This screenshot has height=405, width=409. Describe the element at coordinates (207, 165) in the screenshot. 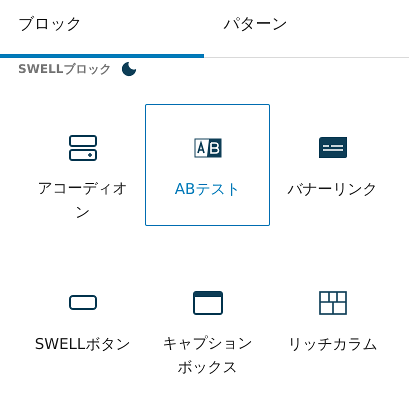

I see `block-item: ABテスト` at that location.